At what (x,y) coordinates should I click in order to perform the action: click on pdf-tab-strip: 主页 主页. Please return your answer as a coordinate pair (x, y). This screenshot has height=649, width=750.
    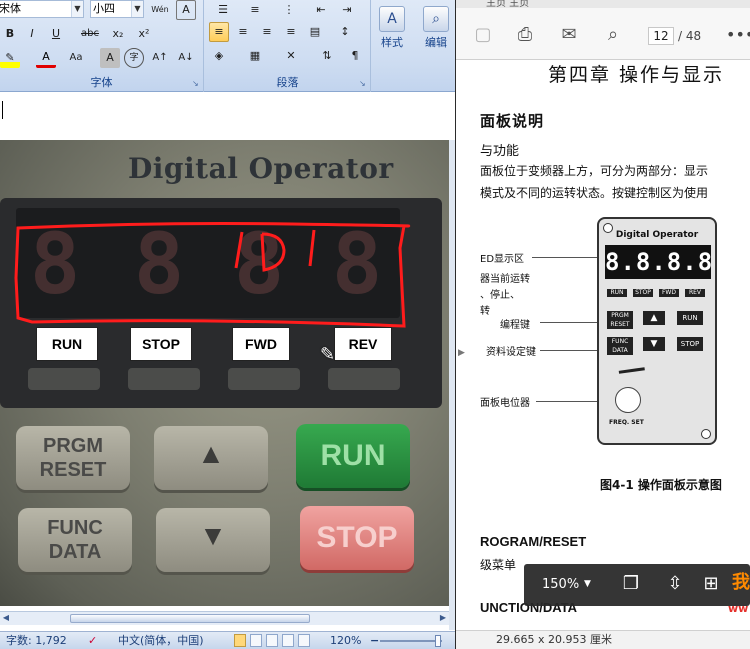
    Looking at the image, I should click on (603, 4).